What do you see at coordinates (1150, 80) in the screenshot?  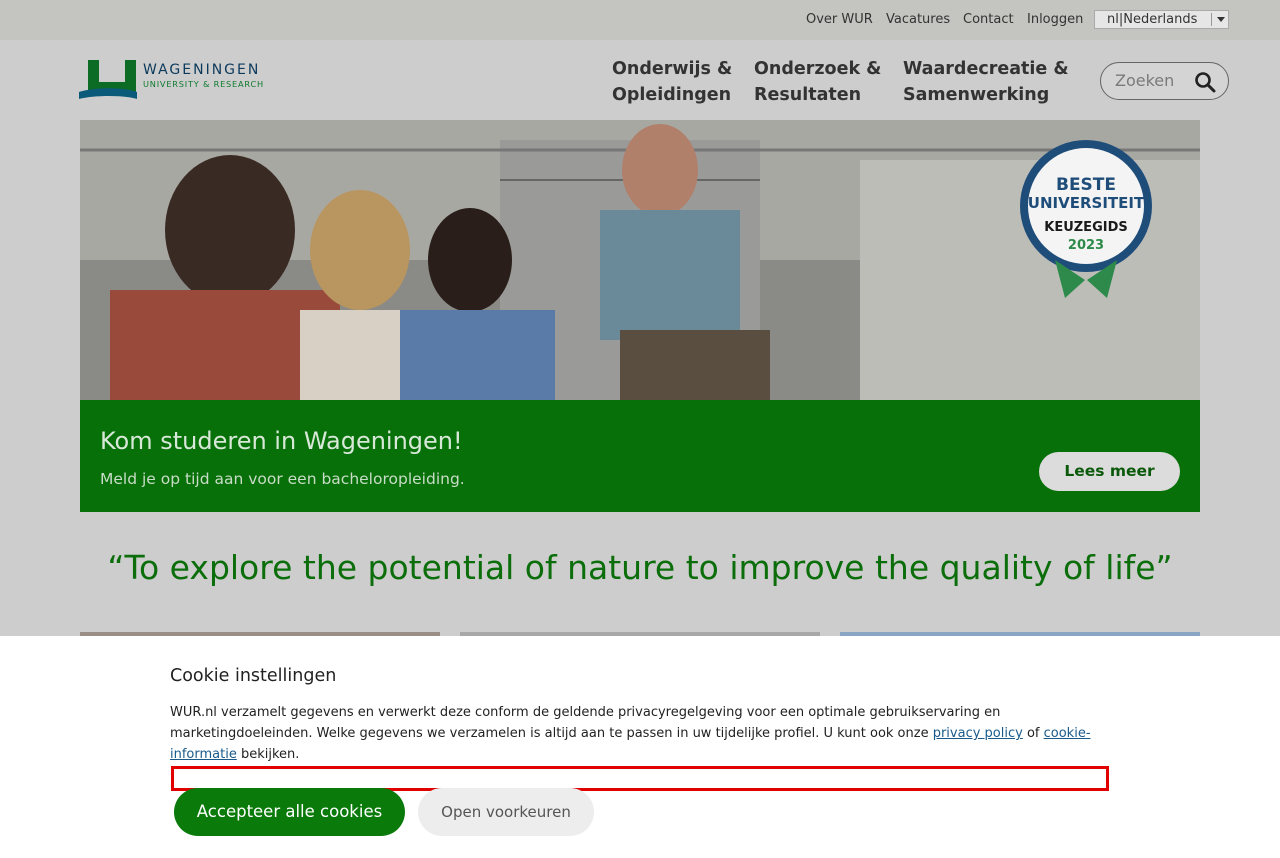 I see `search-input` at bounding box center [1150, 80].